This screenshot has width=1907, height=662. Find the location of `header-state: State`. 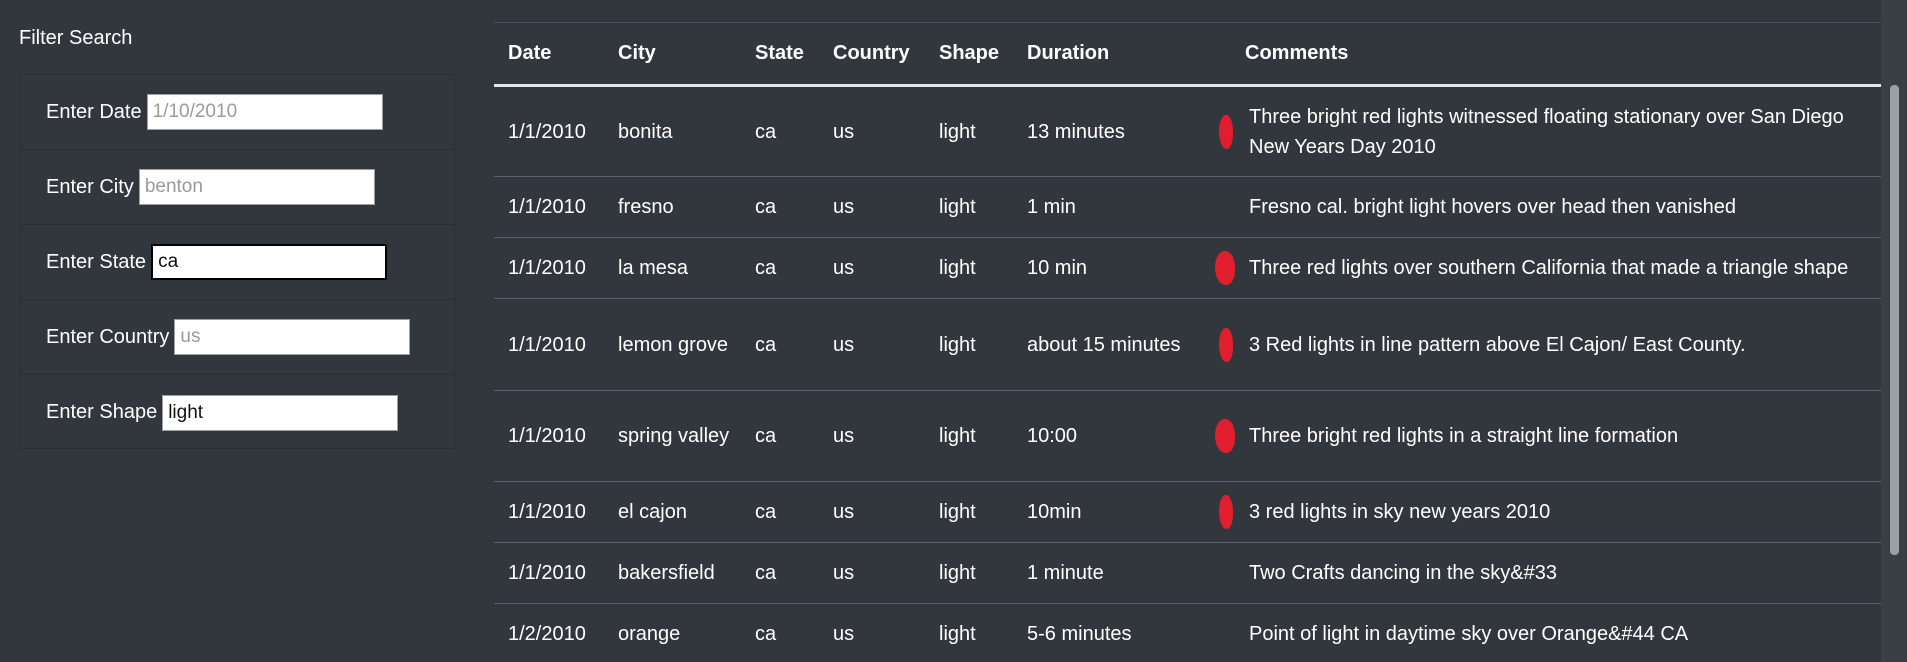

header-state: State is located at coordinates (780, 55).